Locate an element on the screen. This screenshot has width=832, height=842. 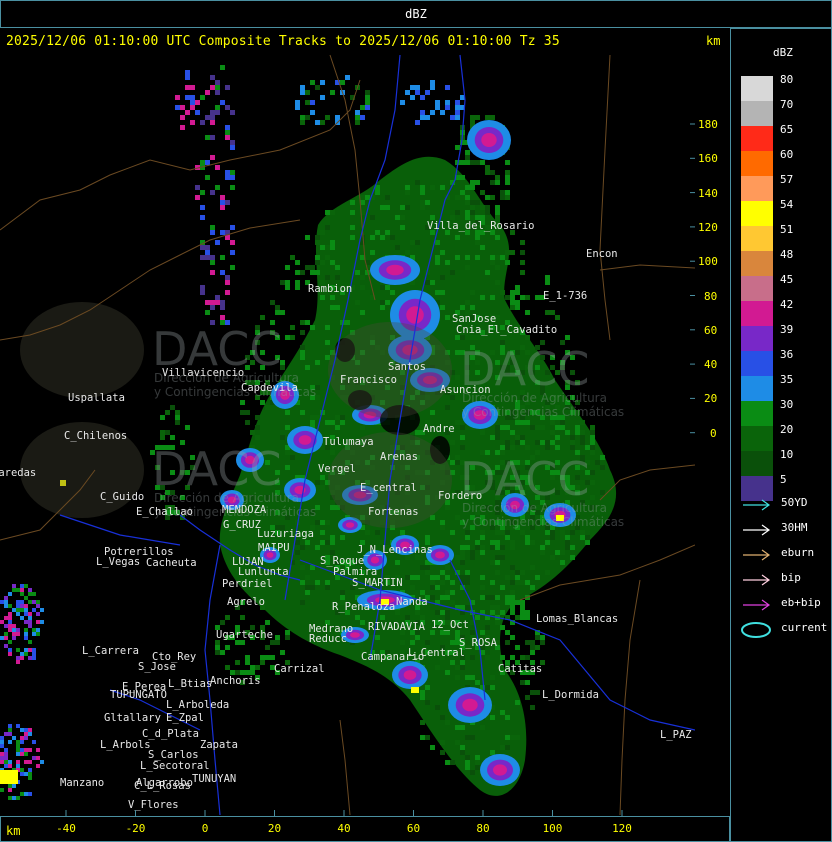
axis-unit-top: km is located at coordinates (713, 41).